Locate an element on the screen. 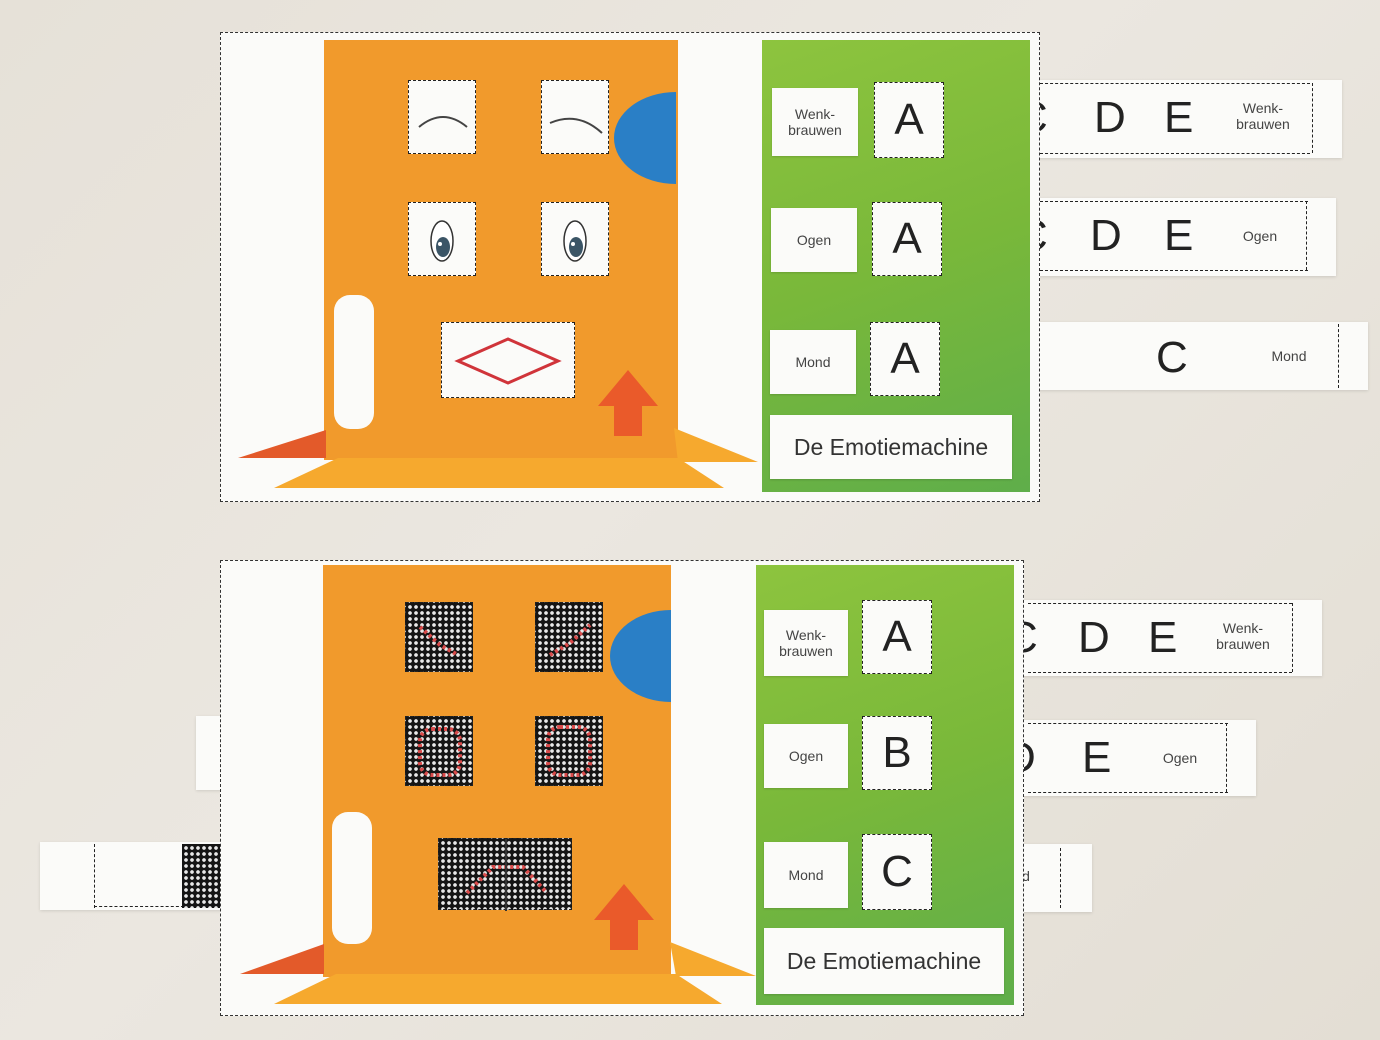 Image resolution: width=1380 pixels, height=1040 pixels. eye-window-right is located at coordinates (575, 239).